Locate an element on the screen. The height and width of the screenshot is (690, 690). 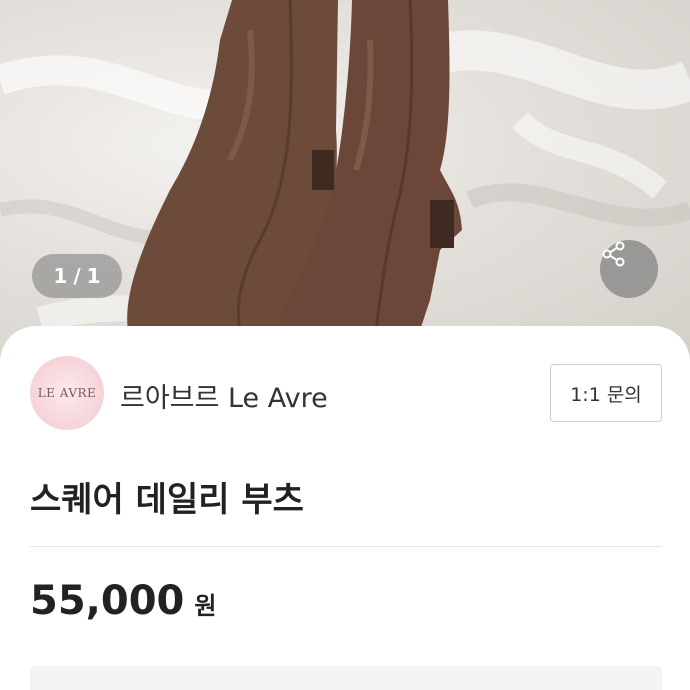
price-row: 55,000 원 is located at coordinates (123, 601).